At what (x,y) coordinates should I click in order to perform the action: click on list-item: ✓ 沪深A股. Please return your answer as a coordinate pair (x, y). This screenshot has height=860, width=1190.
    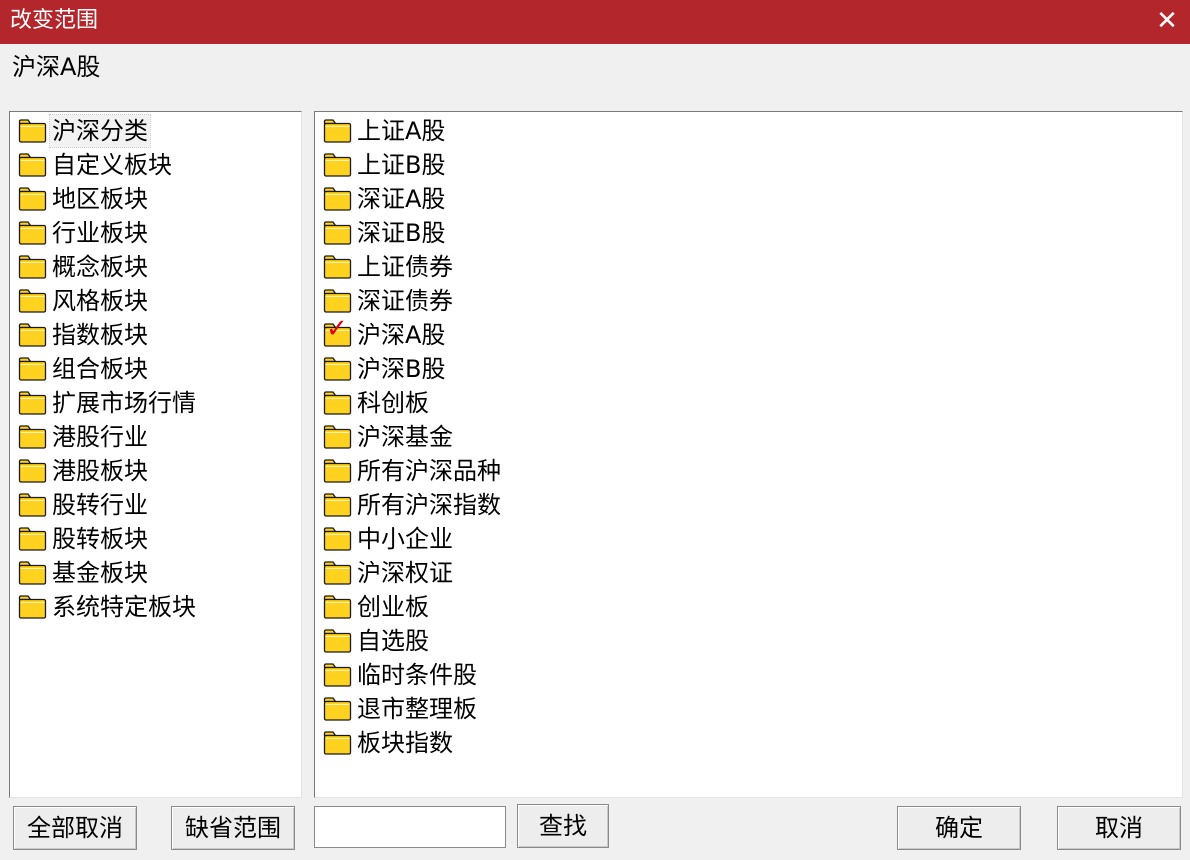
    Looking at the image, I should click on (413, 334).